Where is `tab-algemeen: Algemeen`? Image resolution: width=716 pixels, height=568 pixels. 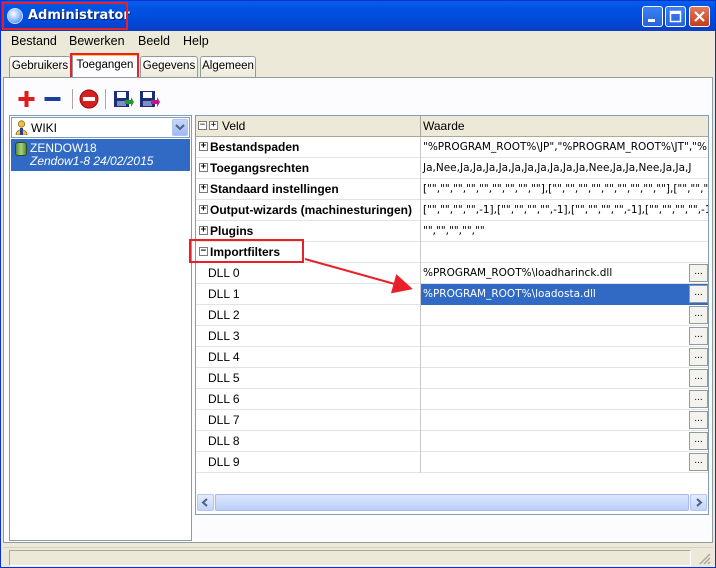
tab-algemeen: Algemeen is located at coordinates (228, 66).